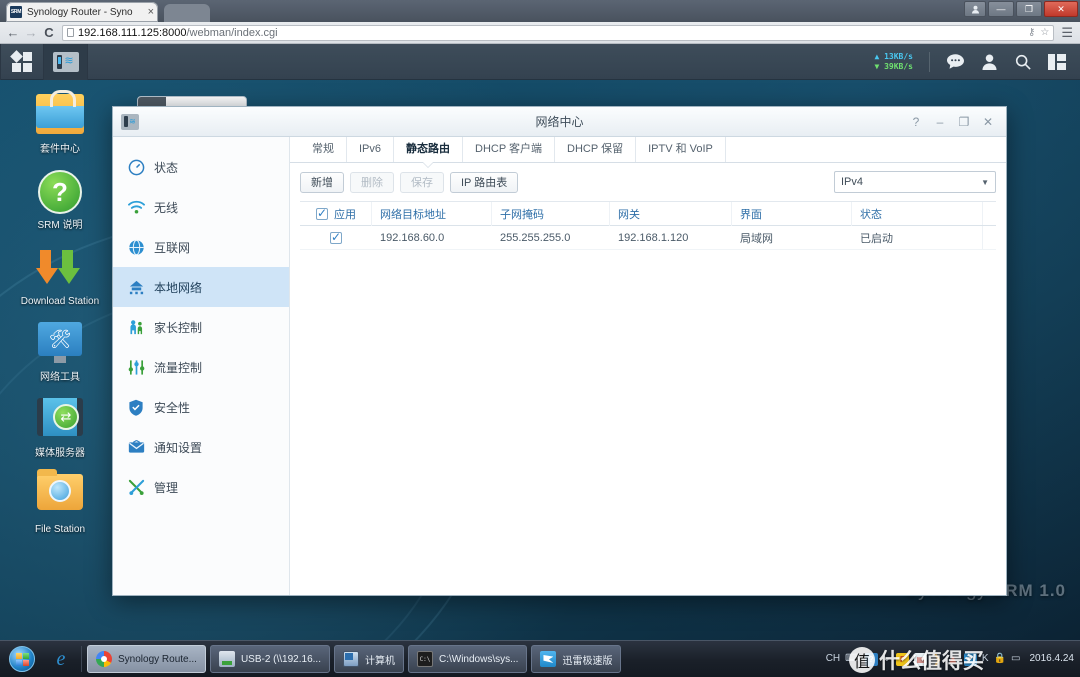  Describe the element at coordinates (201, 327) in the screenshot. I see `sidebar-item-parental-control: 家长控制` at that location.